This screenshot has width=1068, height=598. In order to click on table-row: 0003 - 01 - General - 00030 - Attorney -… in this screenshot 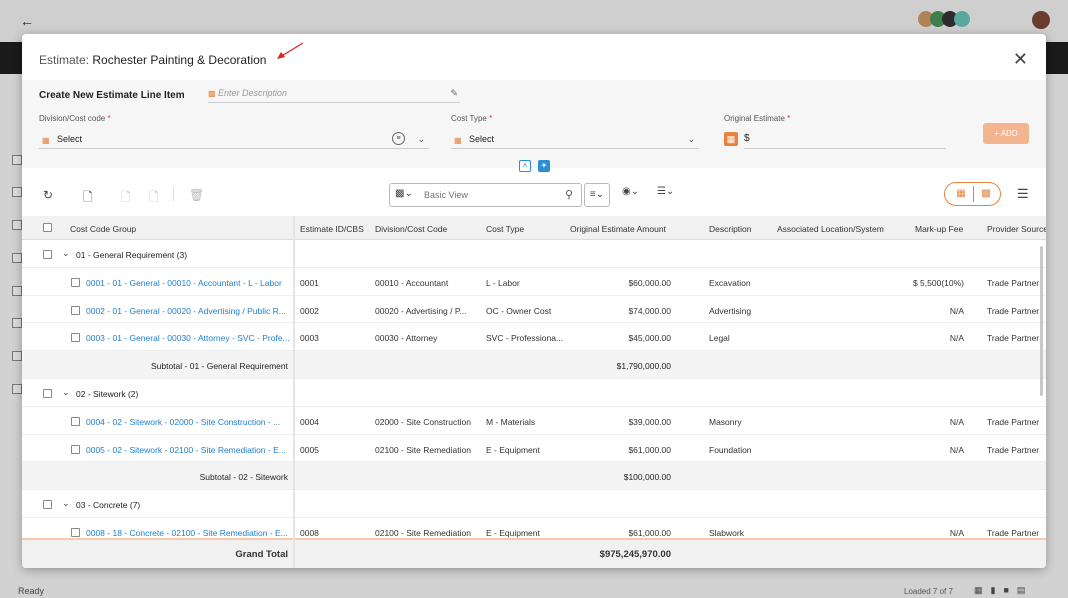, I will do `click(534, 337)`.